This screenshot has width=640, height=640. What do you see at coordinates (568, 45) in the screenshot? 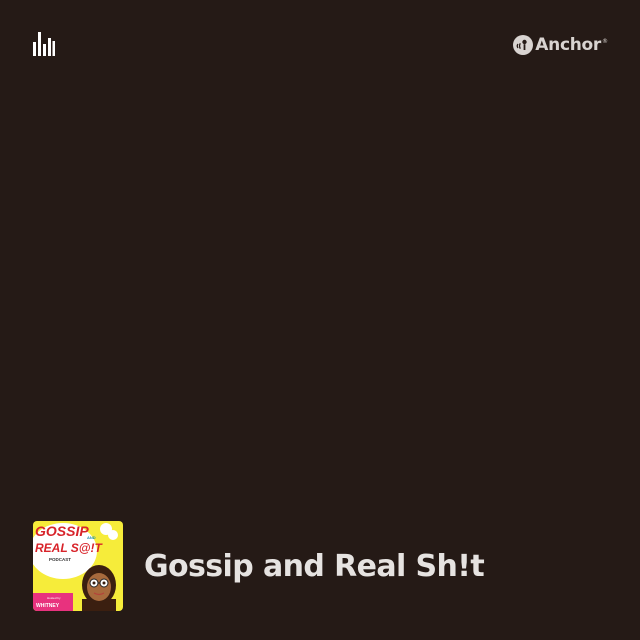
I see `anchor-brand-name: Anchor` at bounding box center [568, 45].